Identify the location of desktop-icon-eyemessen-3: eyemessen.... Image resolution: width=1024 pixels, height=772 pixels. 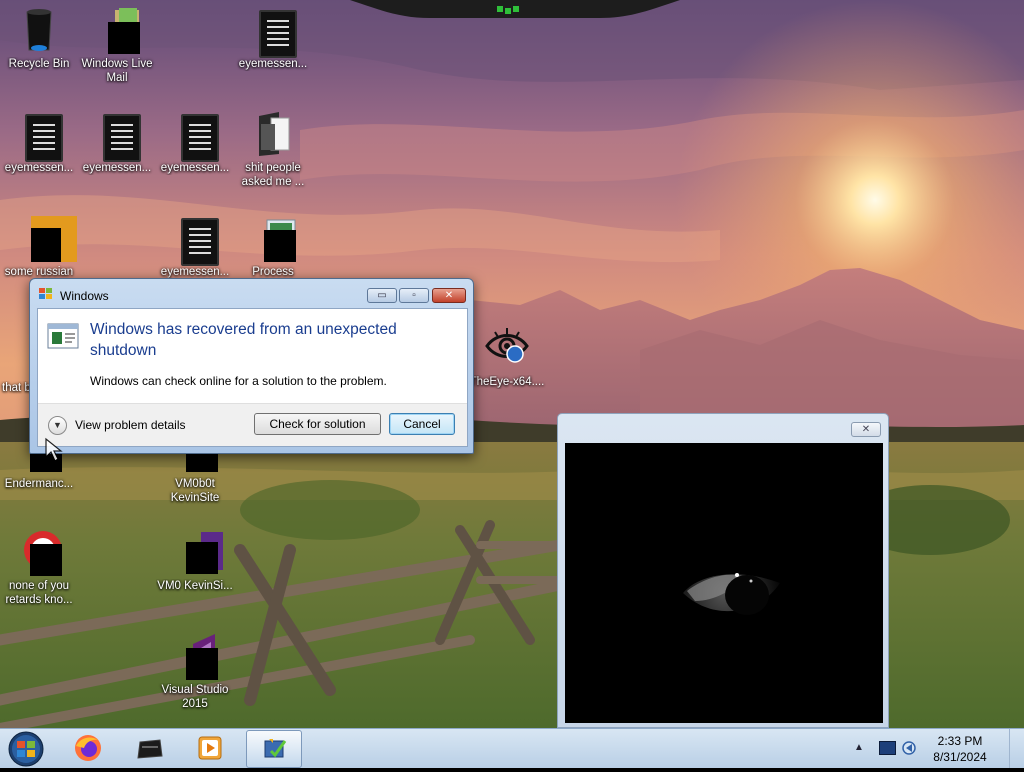
(117, 142).